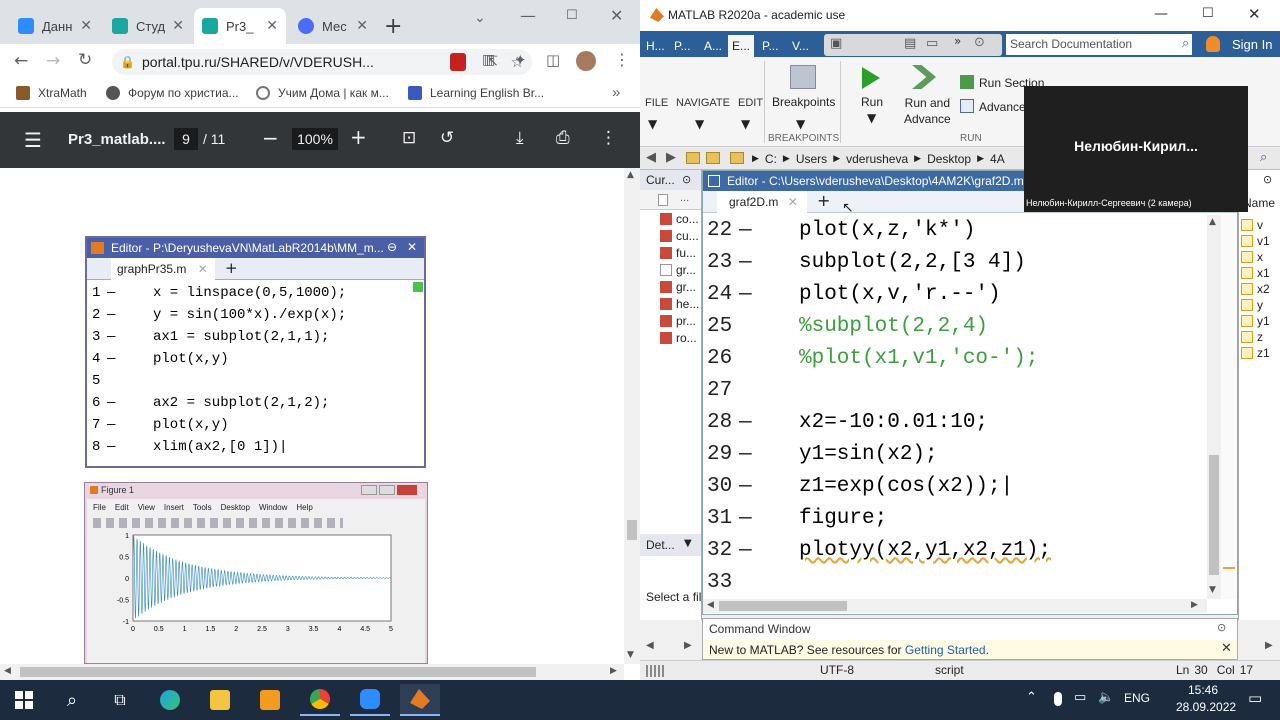 This screenshot has height=720, width=1280. What do you see at coordinates (1229, 568) in the screenshot?
I see `warning-marker` at bounding box center [1229, 568].